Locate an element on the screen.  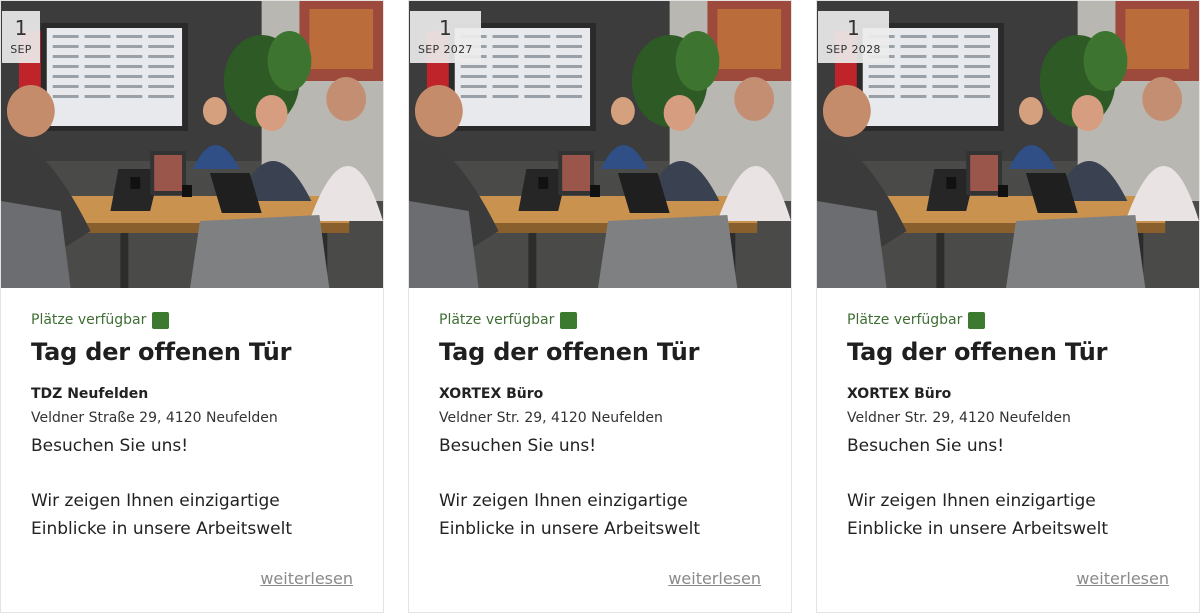
event-address: Veldner Straße 29, 4120 Neufelden is located at coordinates (154, 418).